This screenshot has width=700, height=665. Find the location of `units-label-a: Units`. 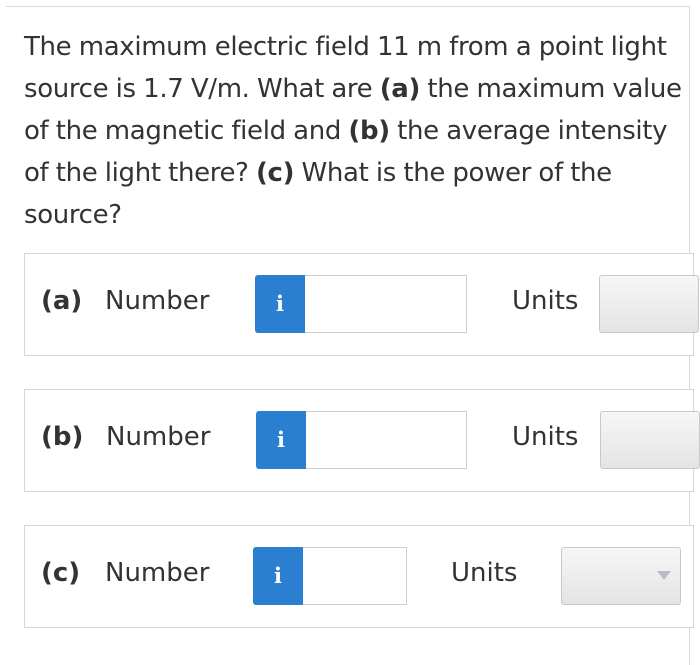

units-label-a: Units is located at coordinates (545, 301).